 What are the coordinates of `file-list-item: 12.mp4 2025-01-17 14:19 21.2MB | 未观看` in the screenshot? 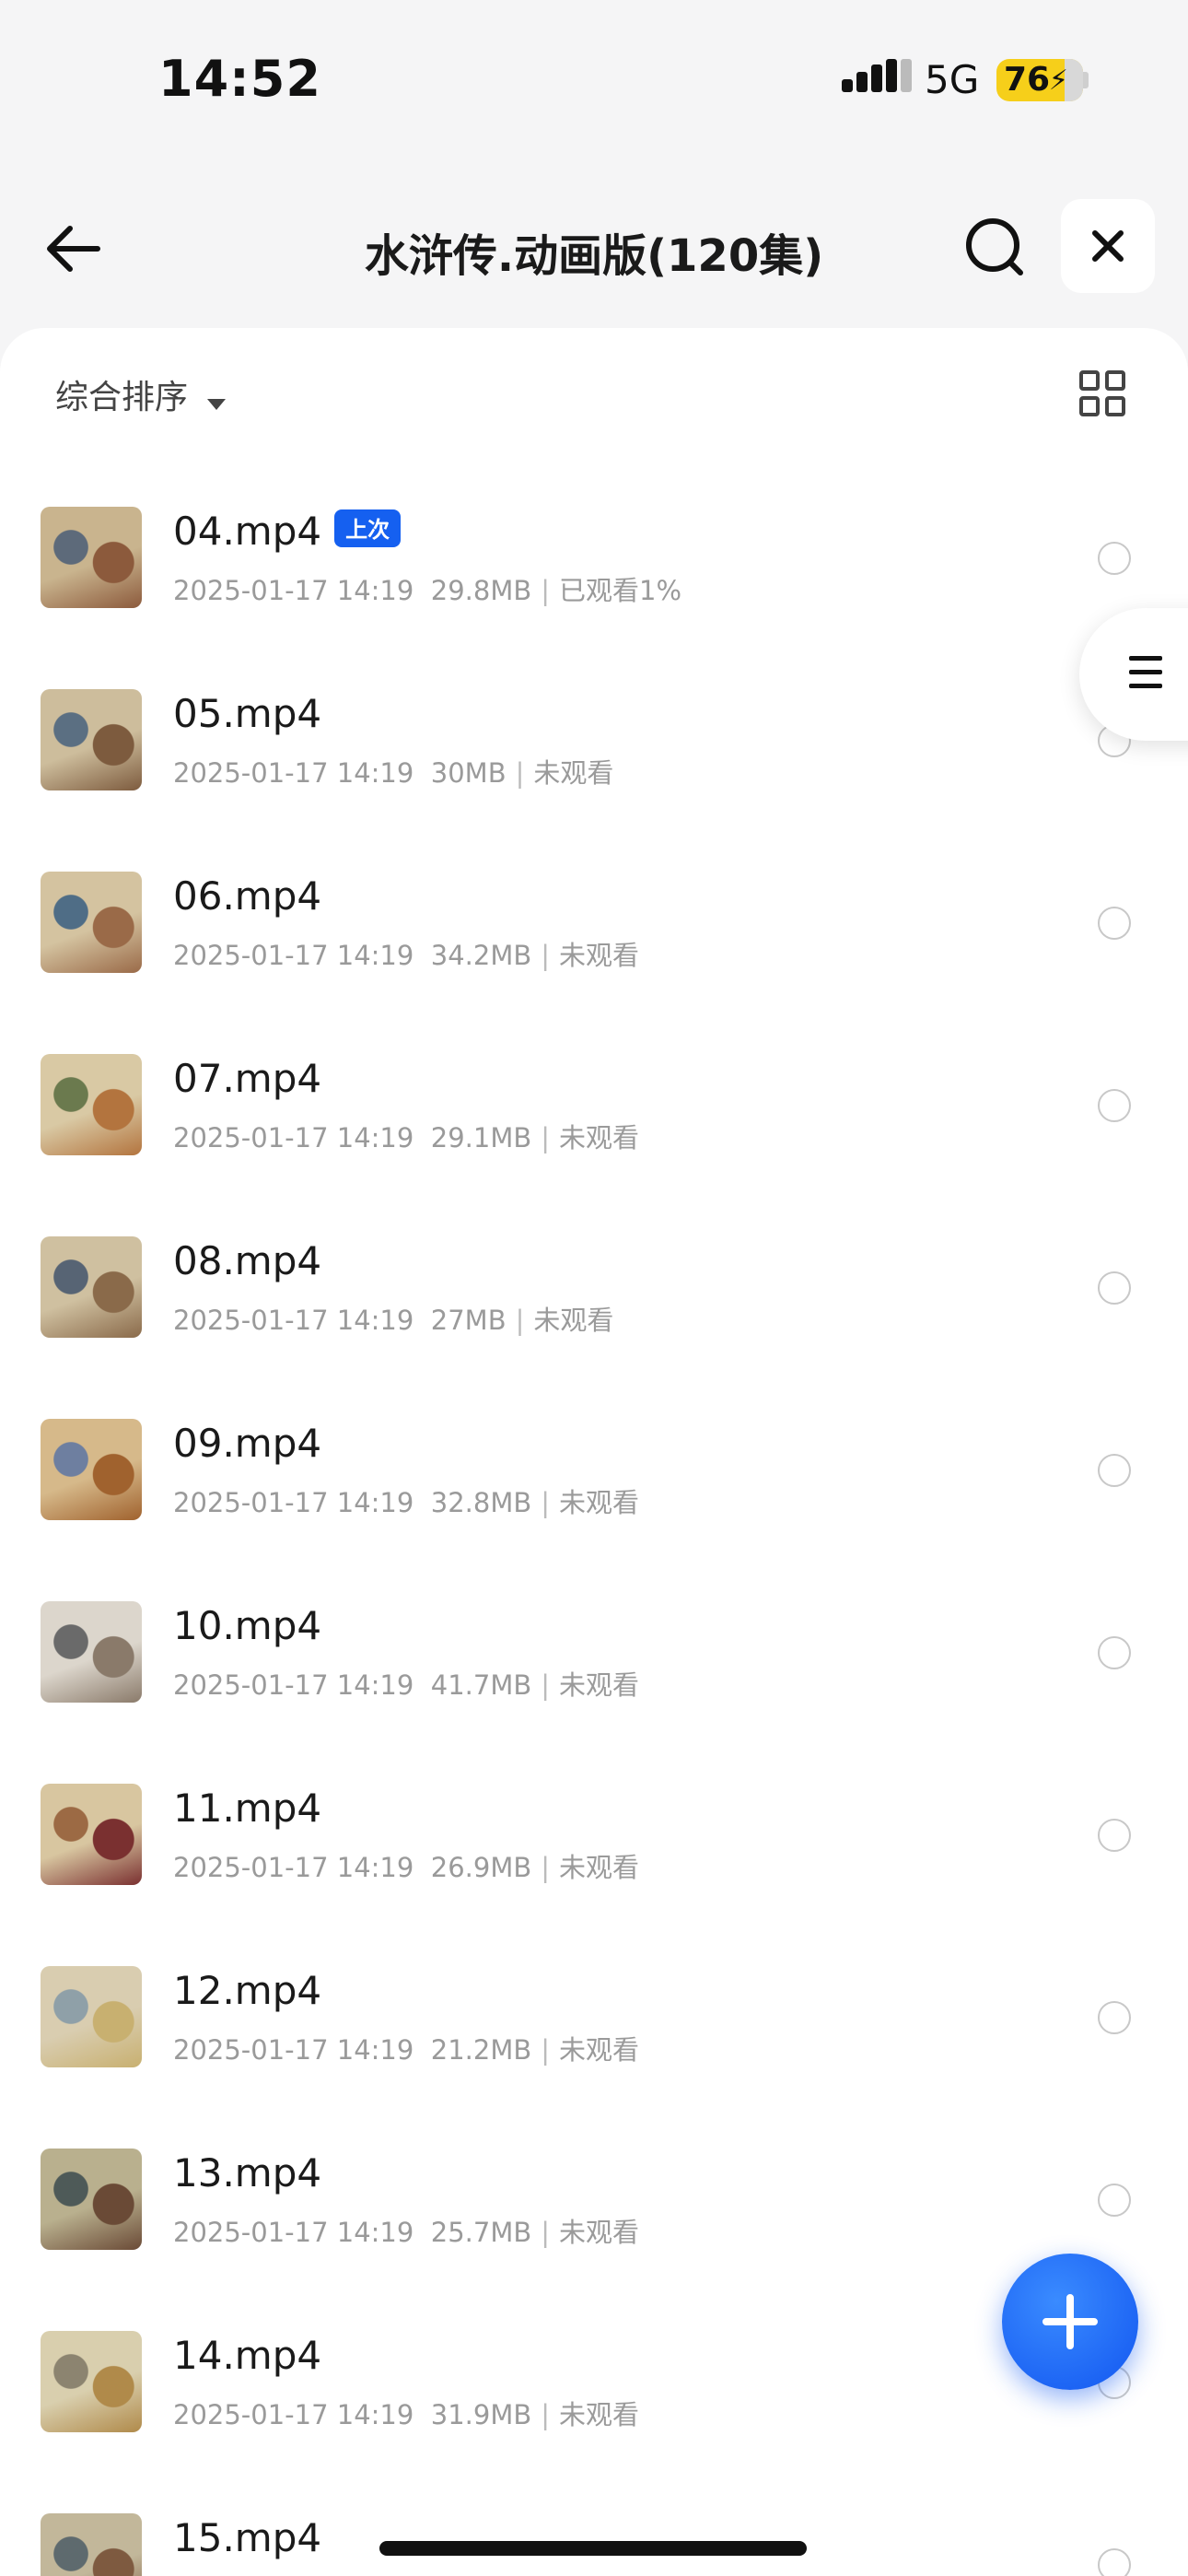 It's located at (594, 2018).